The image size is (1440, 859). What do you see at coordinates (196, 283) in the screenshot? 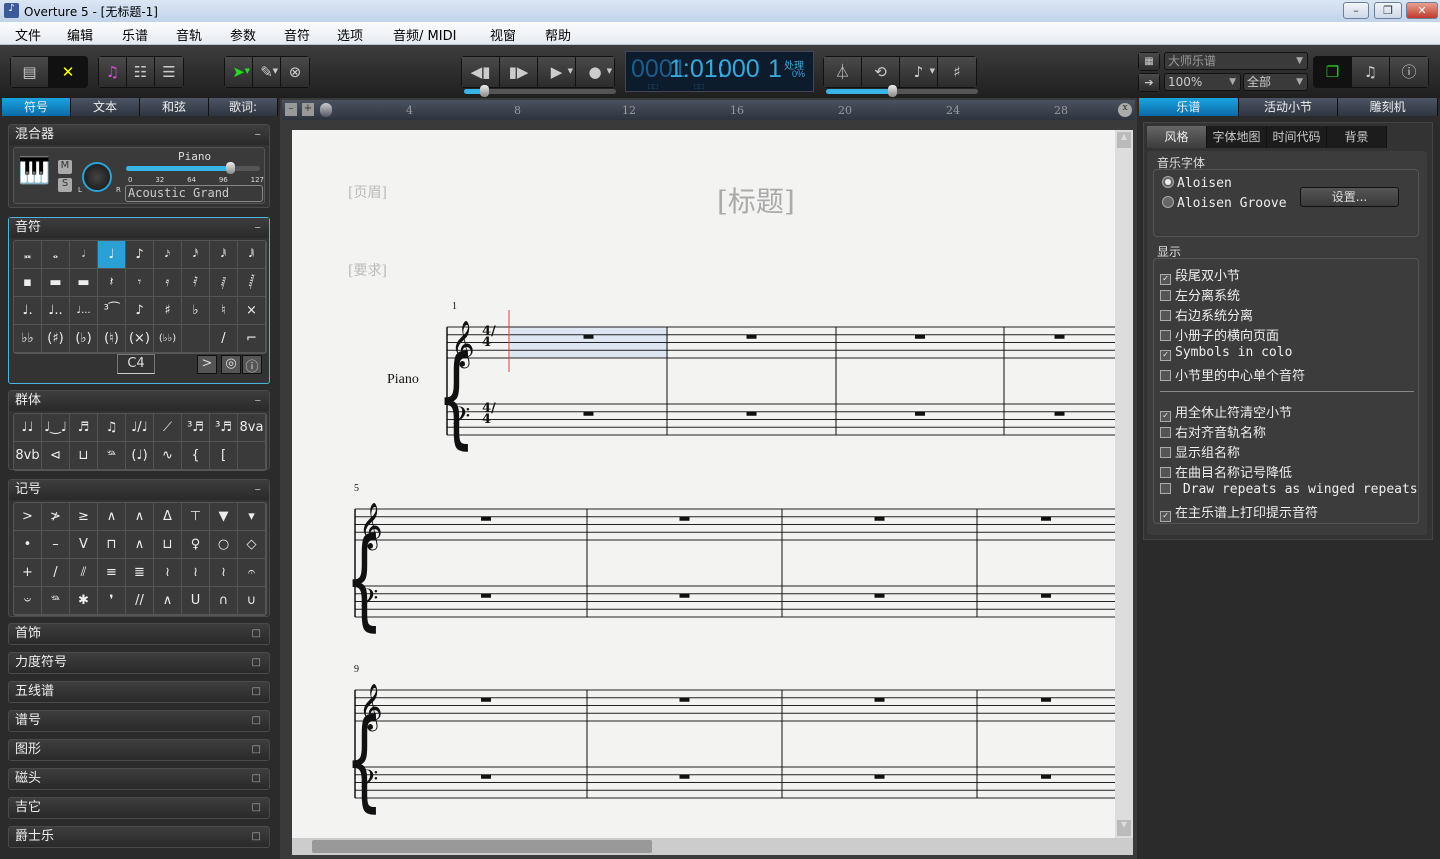
I see `32nd-rest-icon: 𝅀` at bounding box center [196, 283].